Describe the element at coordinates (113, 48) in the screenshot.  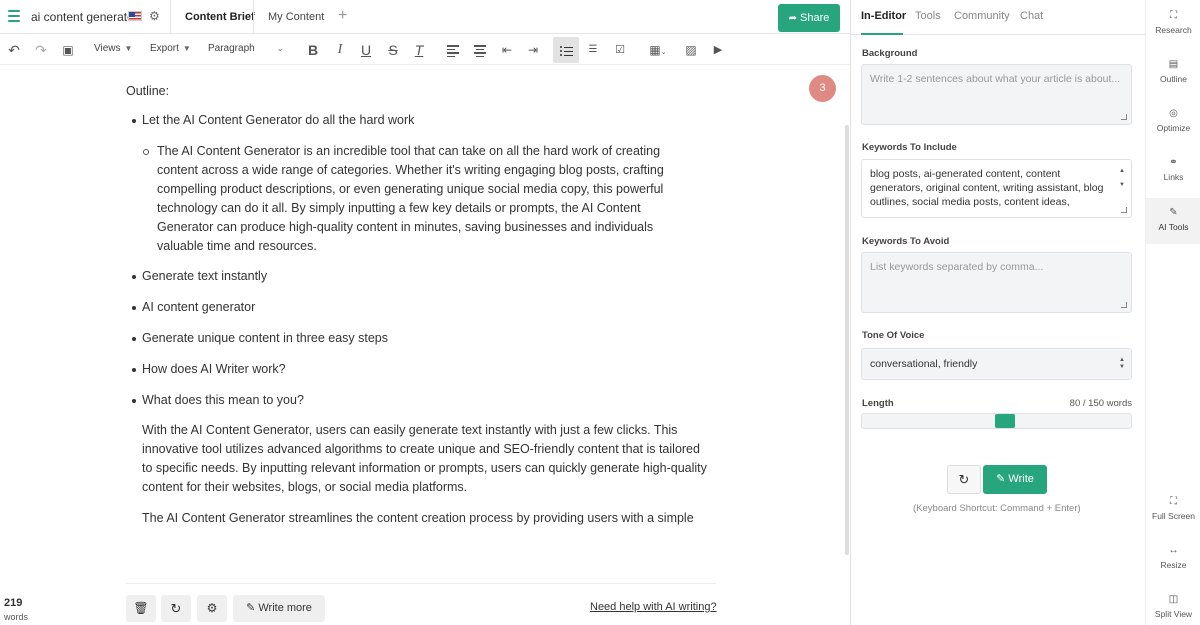
I see `views-dropdown: Views ▼` at that location.